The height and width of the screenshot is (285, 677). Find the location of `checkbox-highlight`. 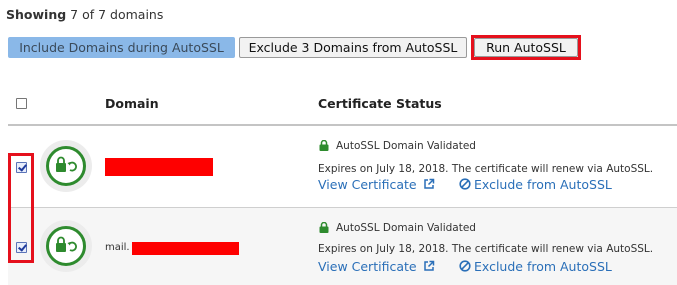

checkbox-highlight is located at coordinates (21, 208).